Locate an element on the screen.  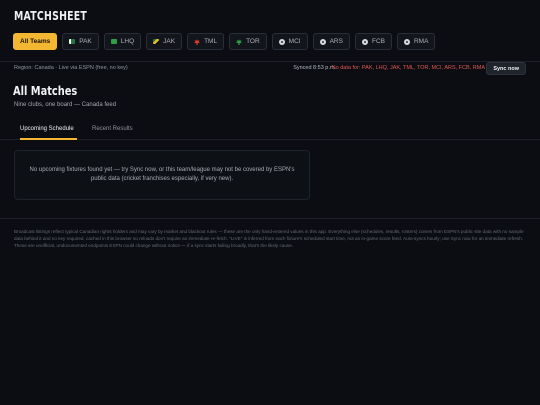
page-title: All Matches is located at coordinates (45, 91).